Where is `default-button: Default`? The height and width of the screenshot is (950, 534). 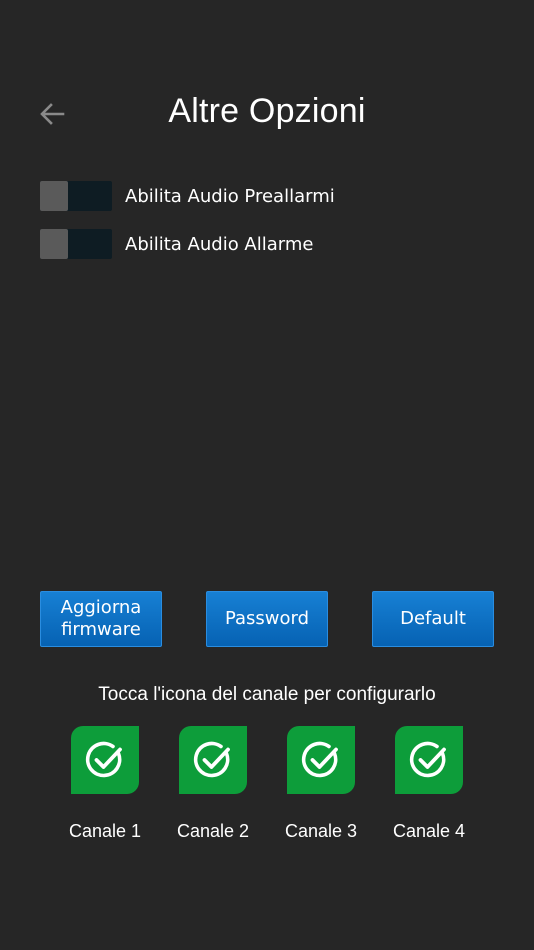 default-button: Default is located at coordinates (433, 619).